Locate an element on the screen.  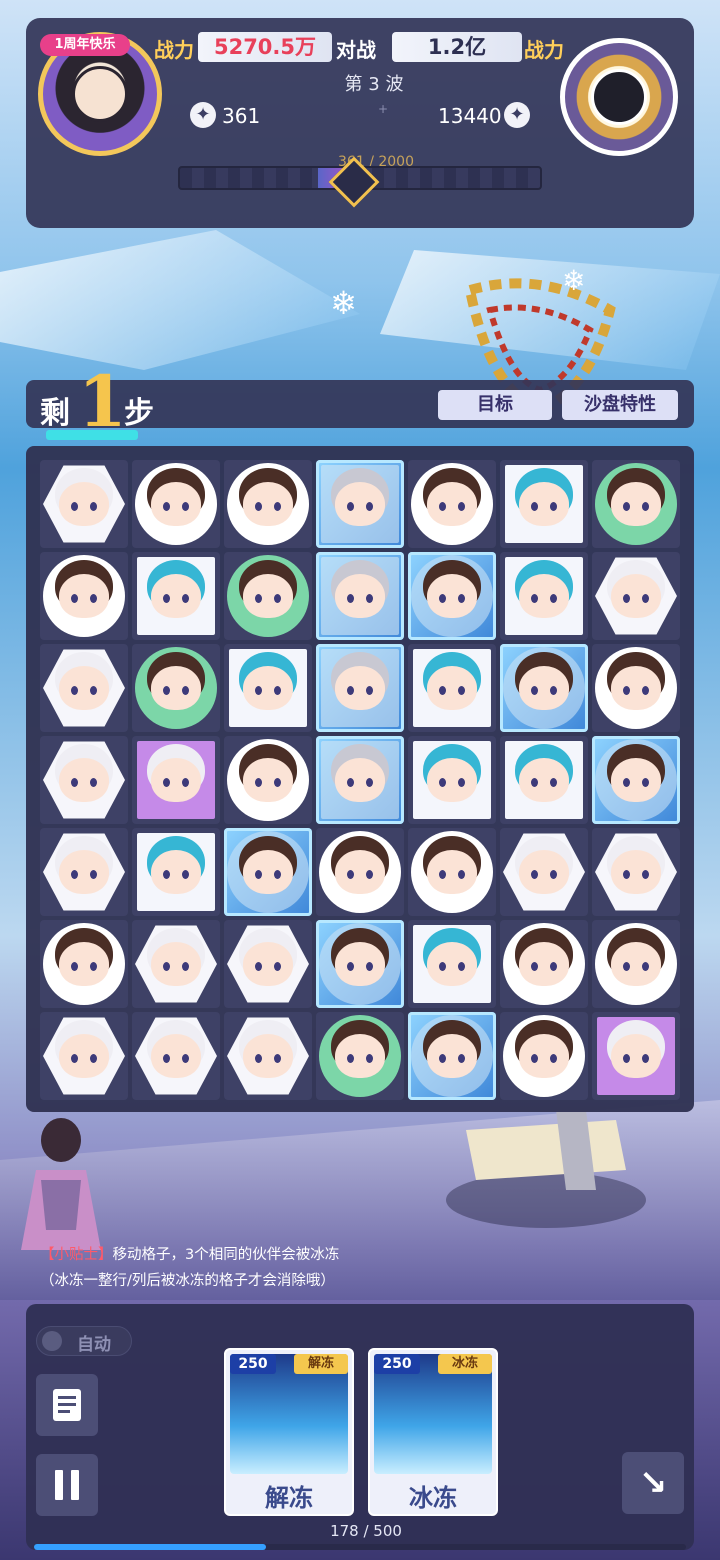
special-square-token is located at coordinates (636, 1056).